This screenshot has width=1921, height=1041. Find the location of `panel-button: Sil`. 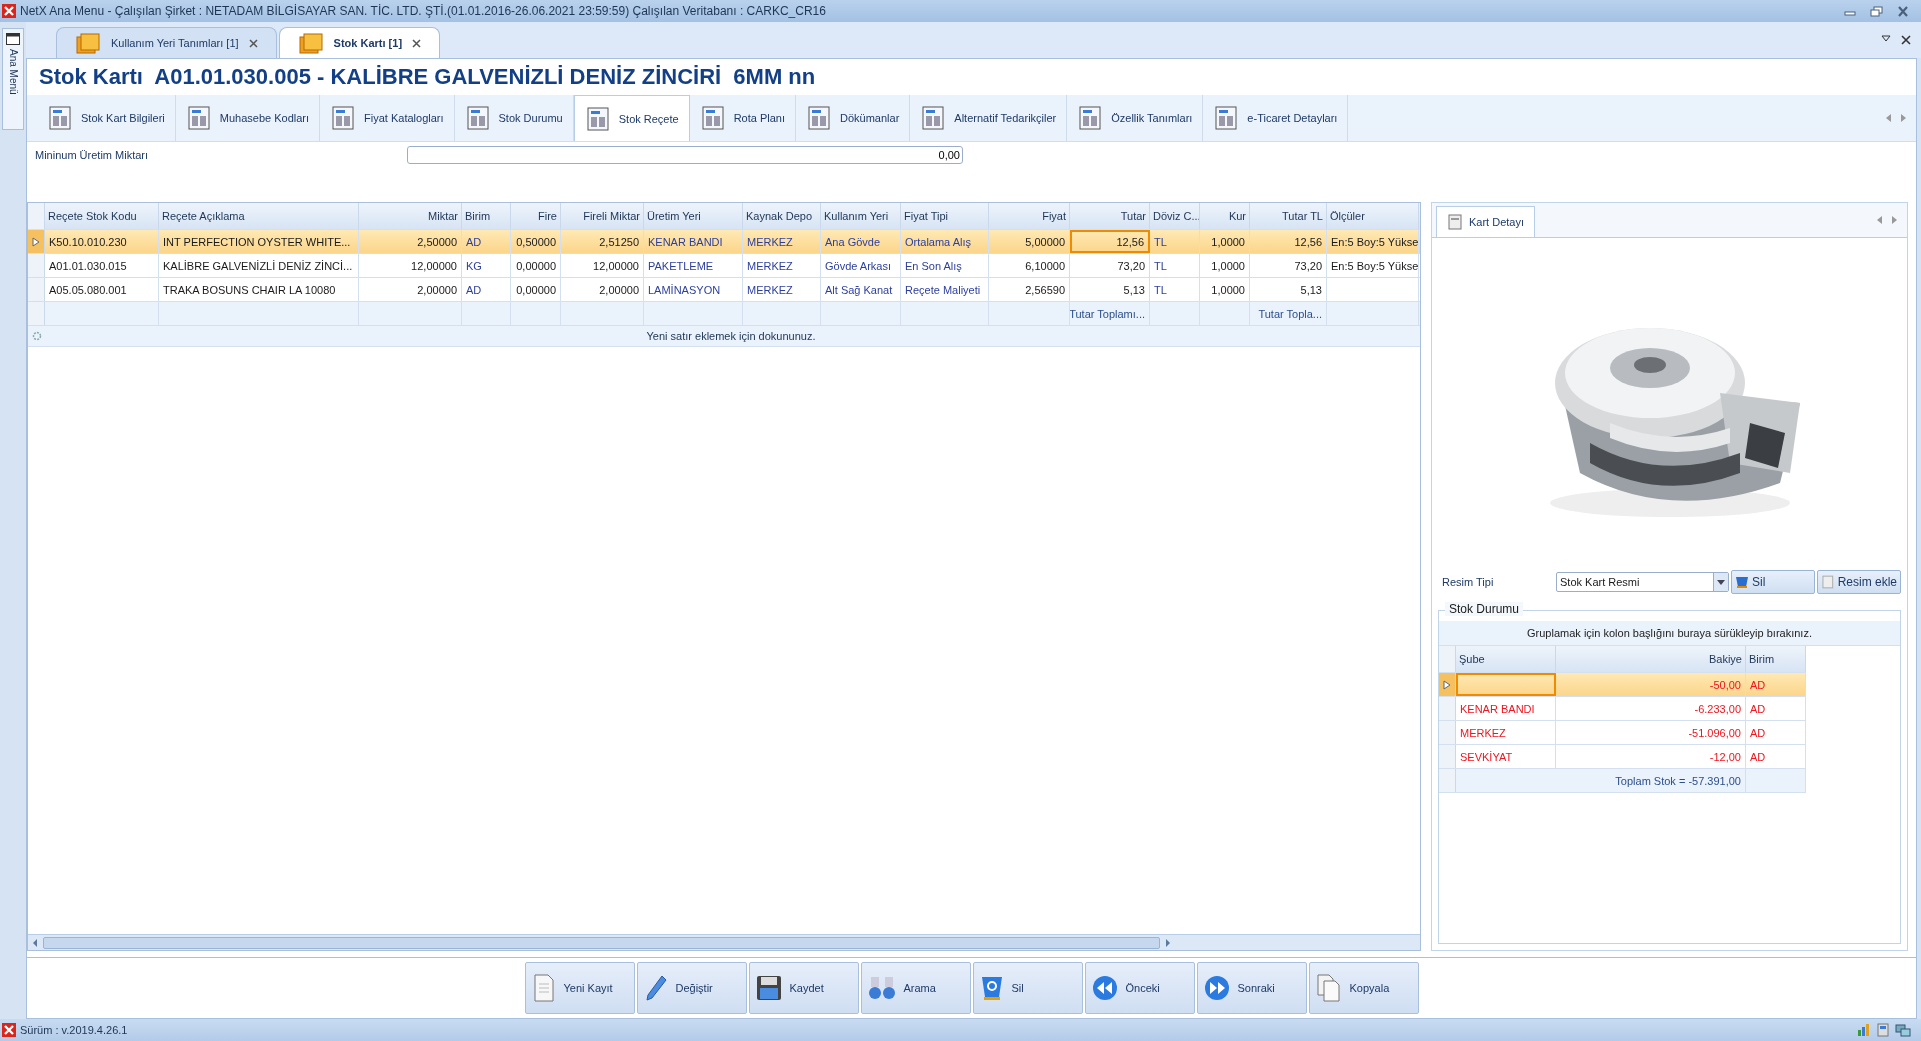

panel-button: Sil is located at coordinates (1773, 582).